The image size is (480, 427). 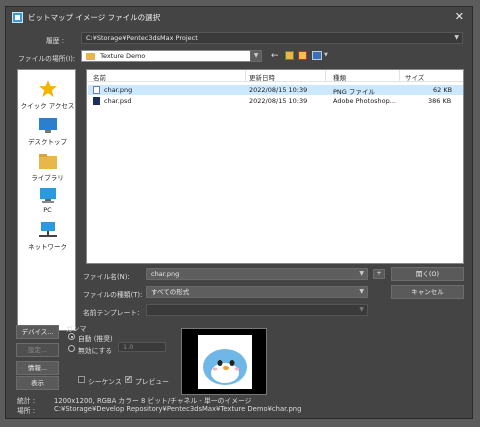 I want to click on star-icon, so click(x=47, y=88).